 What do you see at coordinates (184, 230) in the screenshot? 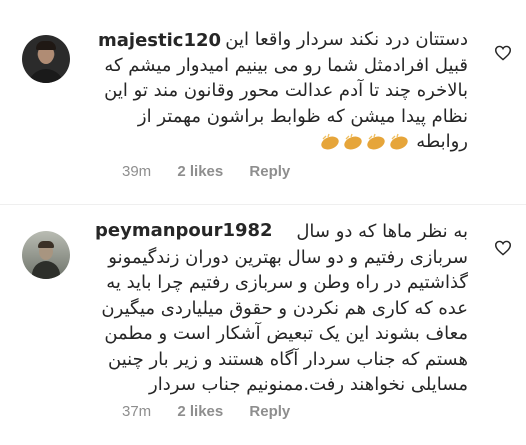
I see `comment-username: peymanpour1982` at bounding box center [184, 230].